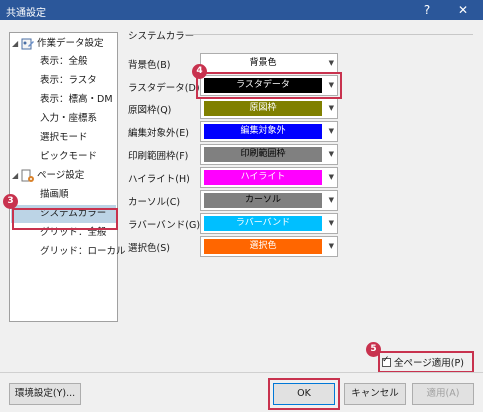 This screenshot has height=412, width=483. Describe the element at coordinates (64, 138) in the screenshot. I see `tree-item-select-mode: 選択モード` at that location.